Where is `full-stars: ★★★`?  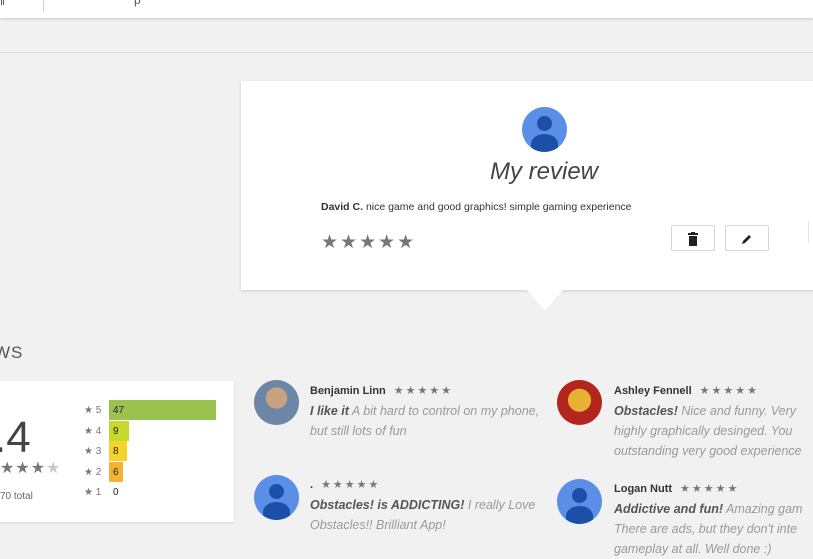
full-stars: ★★★ is located at coordinates (23, 468).